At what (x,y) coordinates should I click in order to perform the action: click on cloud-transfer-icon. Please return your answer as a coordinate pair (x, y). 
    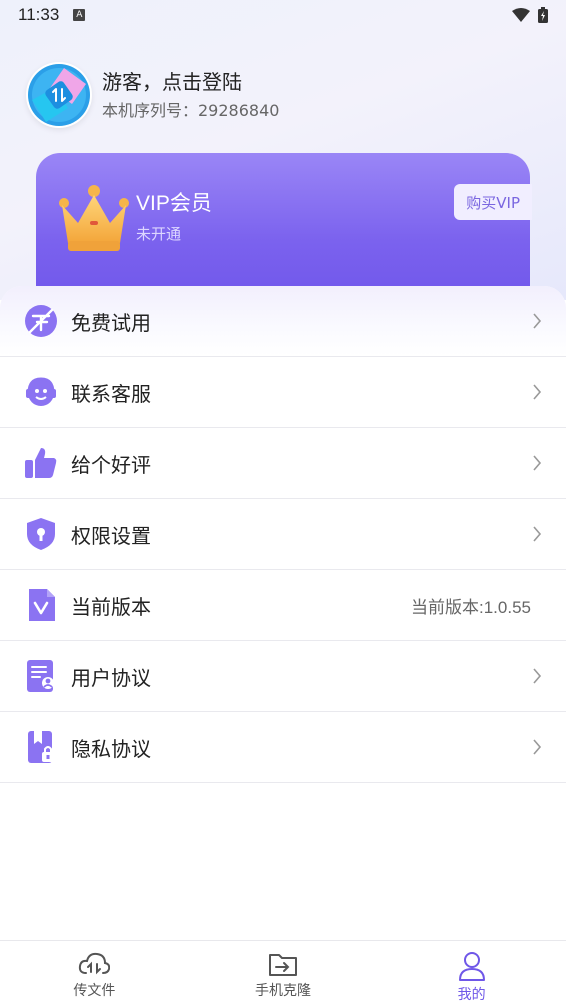
    Looking at the image, I should click on (95, 963).